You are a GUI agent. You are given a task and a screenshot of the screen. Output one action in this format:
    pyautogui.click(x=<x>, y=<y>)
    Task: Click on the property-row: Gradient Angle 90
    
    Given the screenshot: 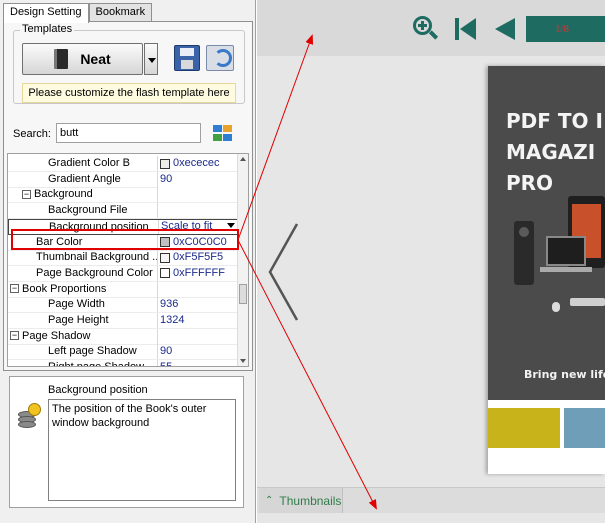 What is the action you would take?
    pyautogui.click(x=123, y=179)
    